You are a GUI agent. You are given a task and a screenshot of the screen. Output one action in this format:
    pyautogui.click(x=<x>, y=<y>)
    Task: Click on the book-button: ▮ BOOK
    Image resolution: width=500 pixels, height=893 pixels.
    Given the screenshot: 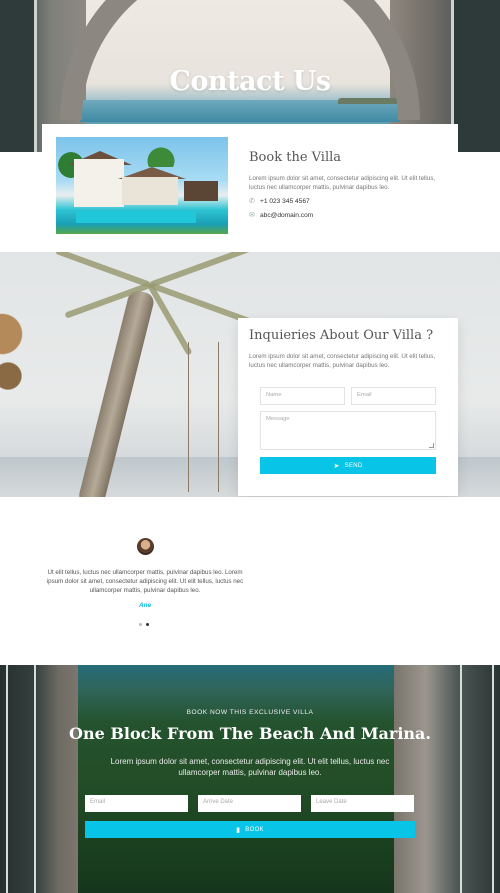 What is the action you would take?
    pyautogui.click(x=250, y=829)
    